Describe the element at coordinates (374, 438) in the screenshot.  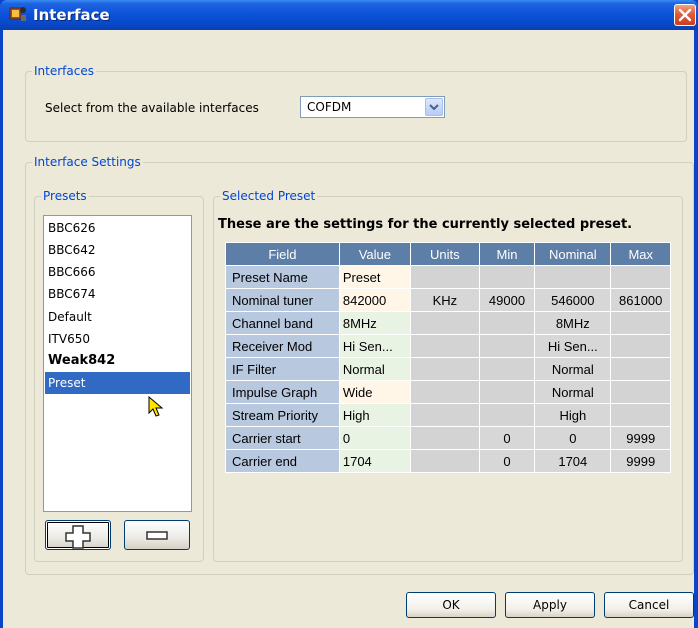
I see `cell-value: 0` at that location.